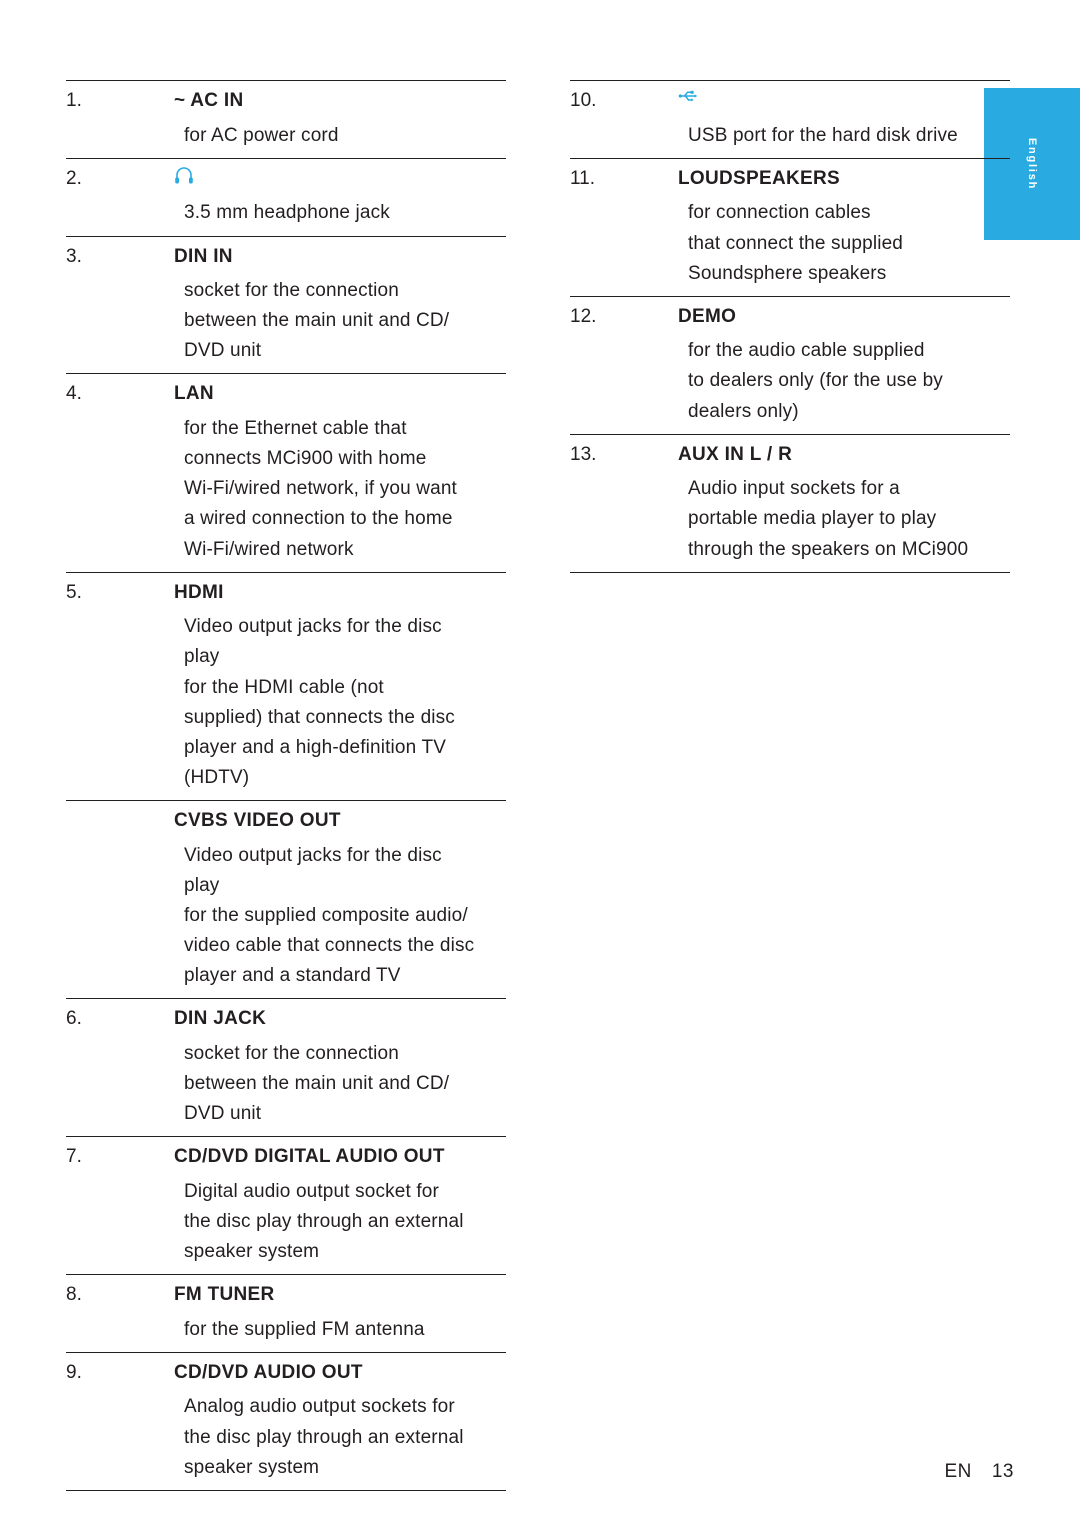 The image size is (1080, 1527). What do you see at coordinates (286, 1018) in the screenshot?
I see `connector-row: 6. DIN JACK` at bounding box center [286, 1018].